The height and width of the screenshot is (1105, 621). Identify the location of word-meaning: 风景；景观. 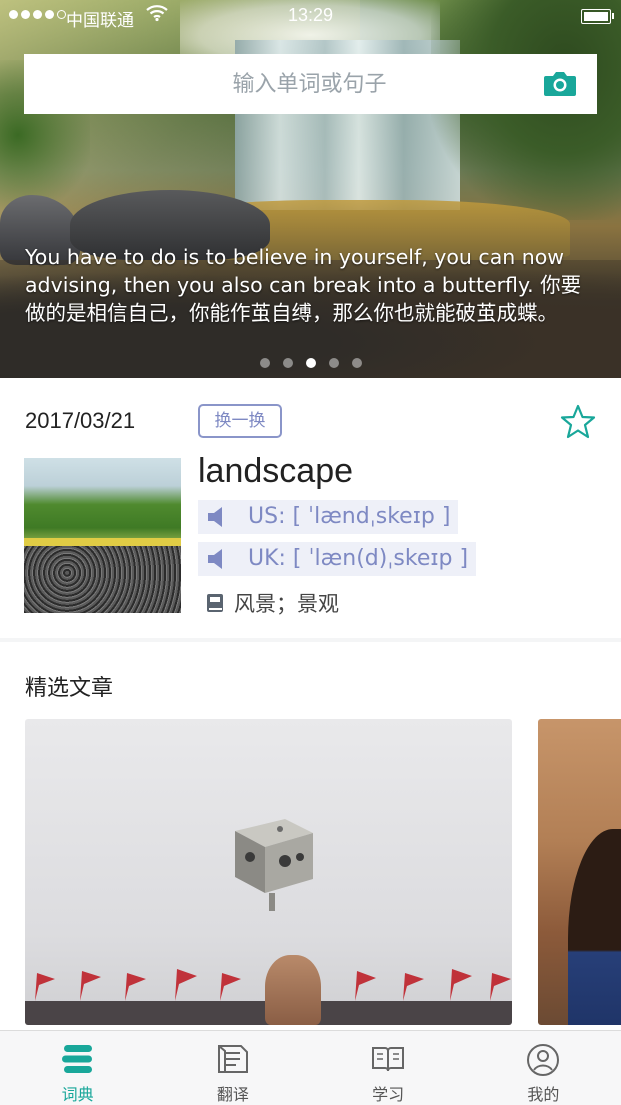
(272, 603).